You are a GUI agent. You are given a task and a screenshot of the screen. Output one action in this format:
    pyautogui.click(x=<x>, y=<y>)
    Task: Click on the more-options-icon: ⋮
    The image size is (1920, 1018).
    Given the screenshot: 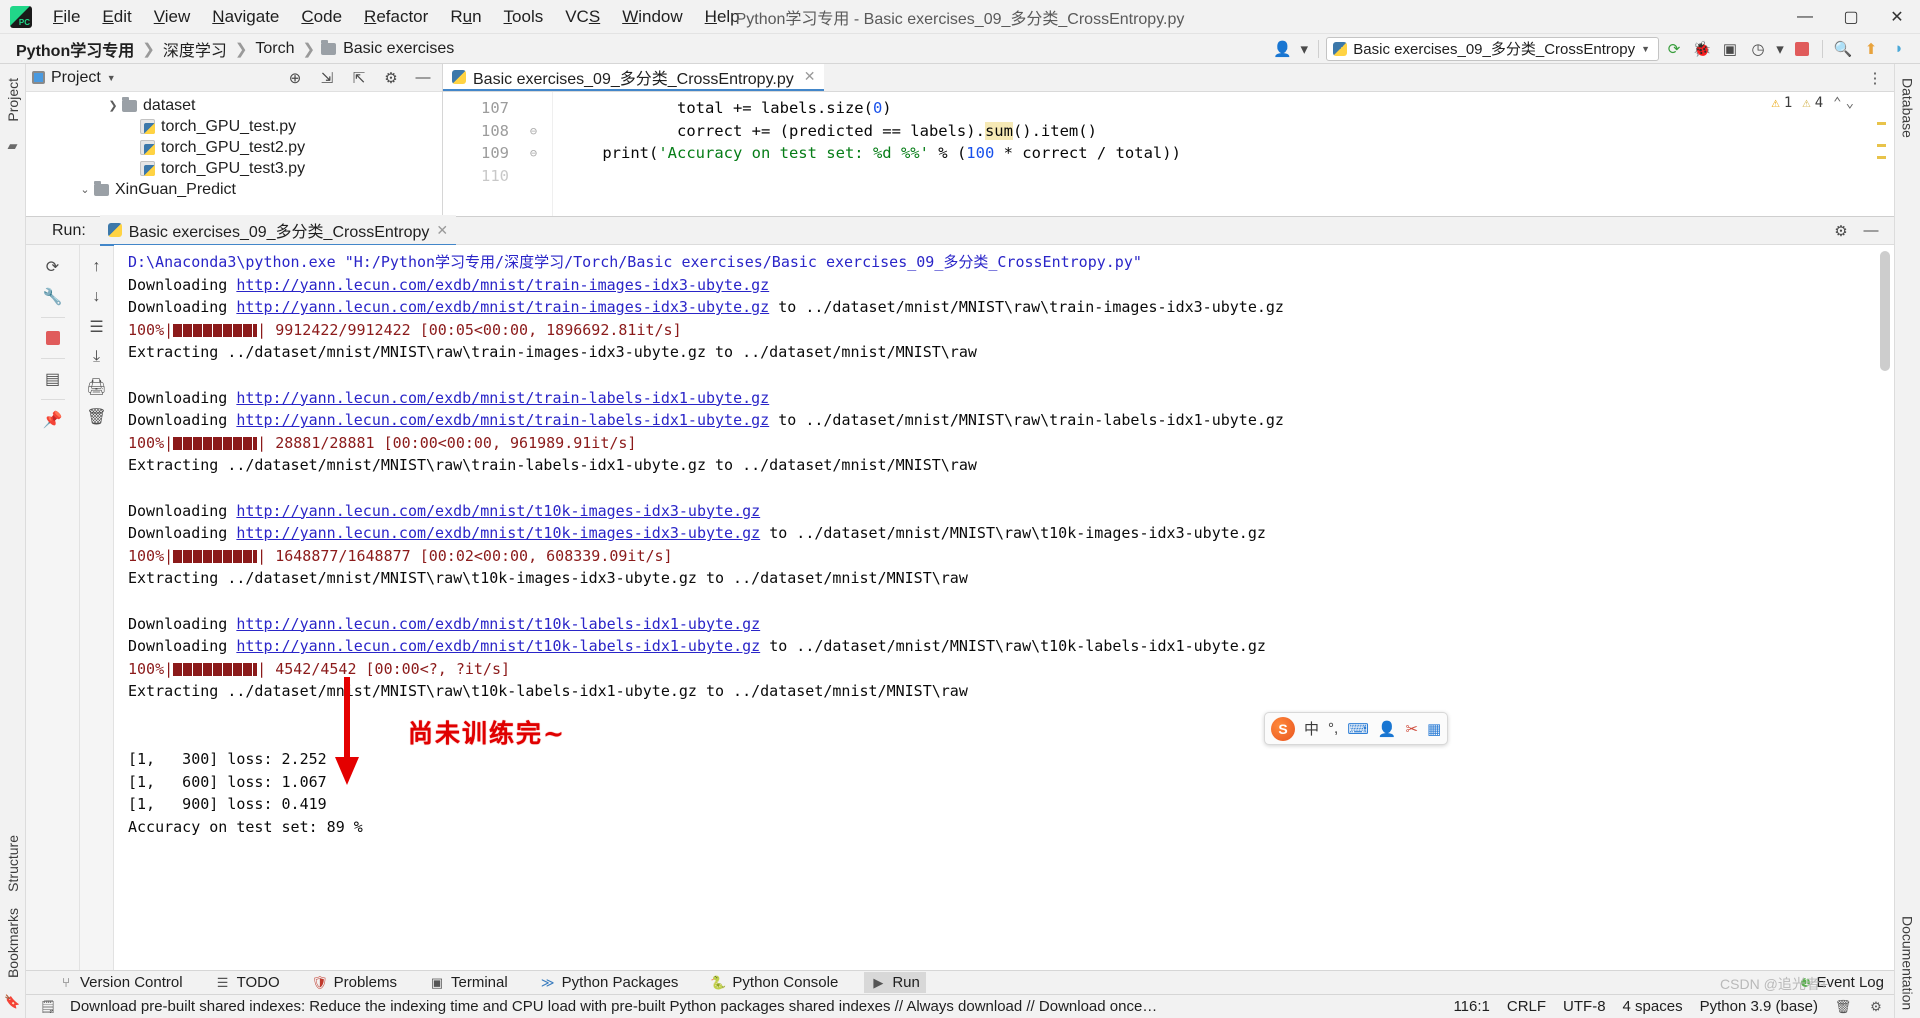 What is the action you would take?
    pyautogui.click(x=1875, y=78)
    